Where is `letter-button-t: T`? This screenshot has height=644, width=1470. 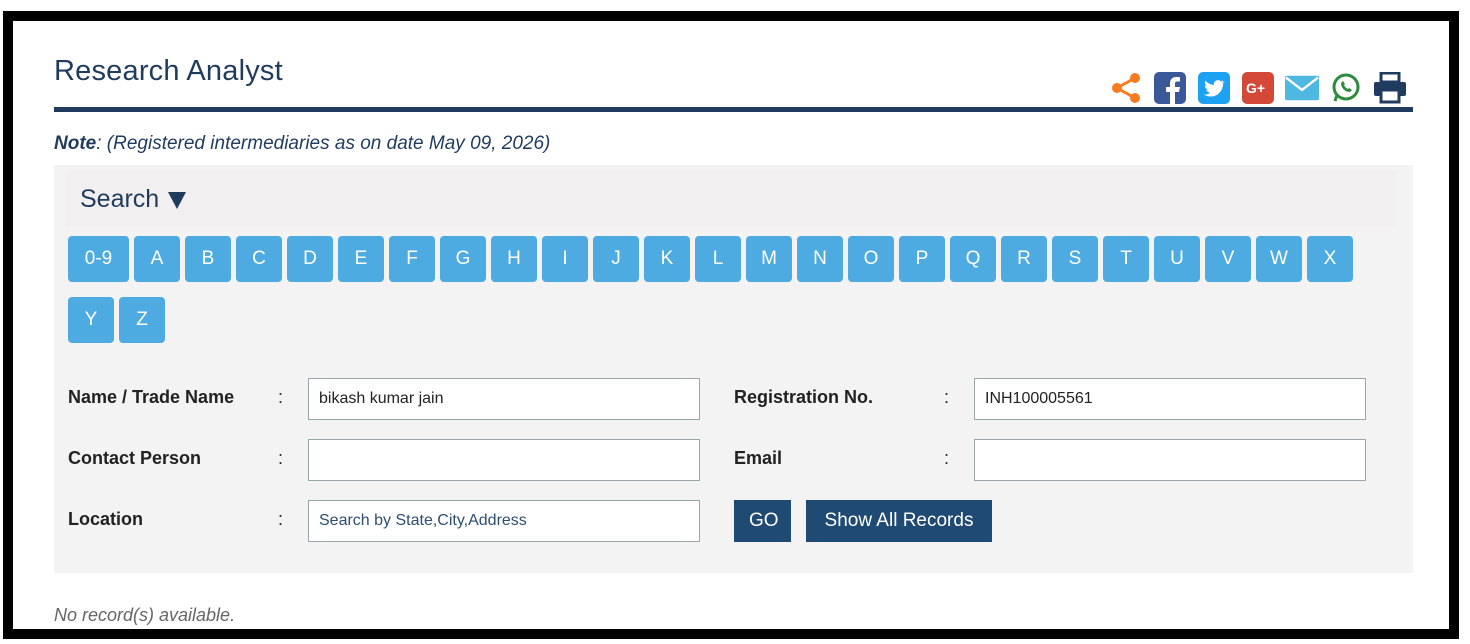 letter-button-t: T is located at coordinates (1126, 259).